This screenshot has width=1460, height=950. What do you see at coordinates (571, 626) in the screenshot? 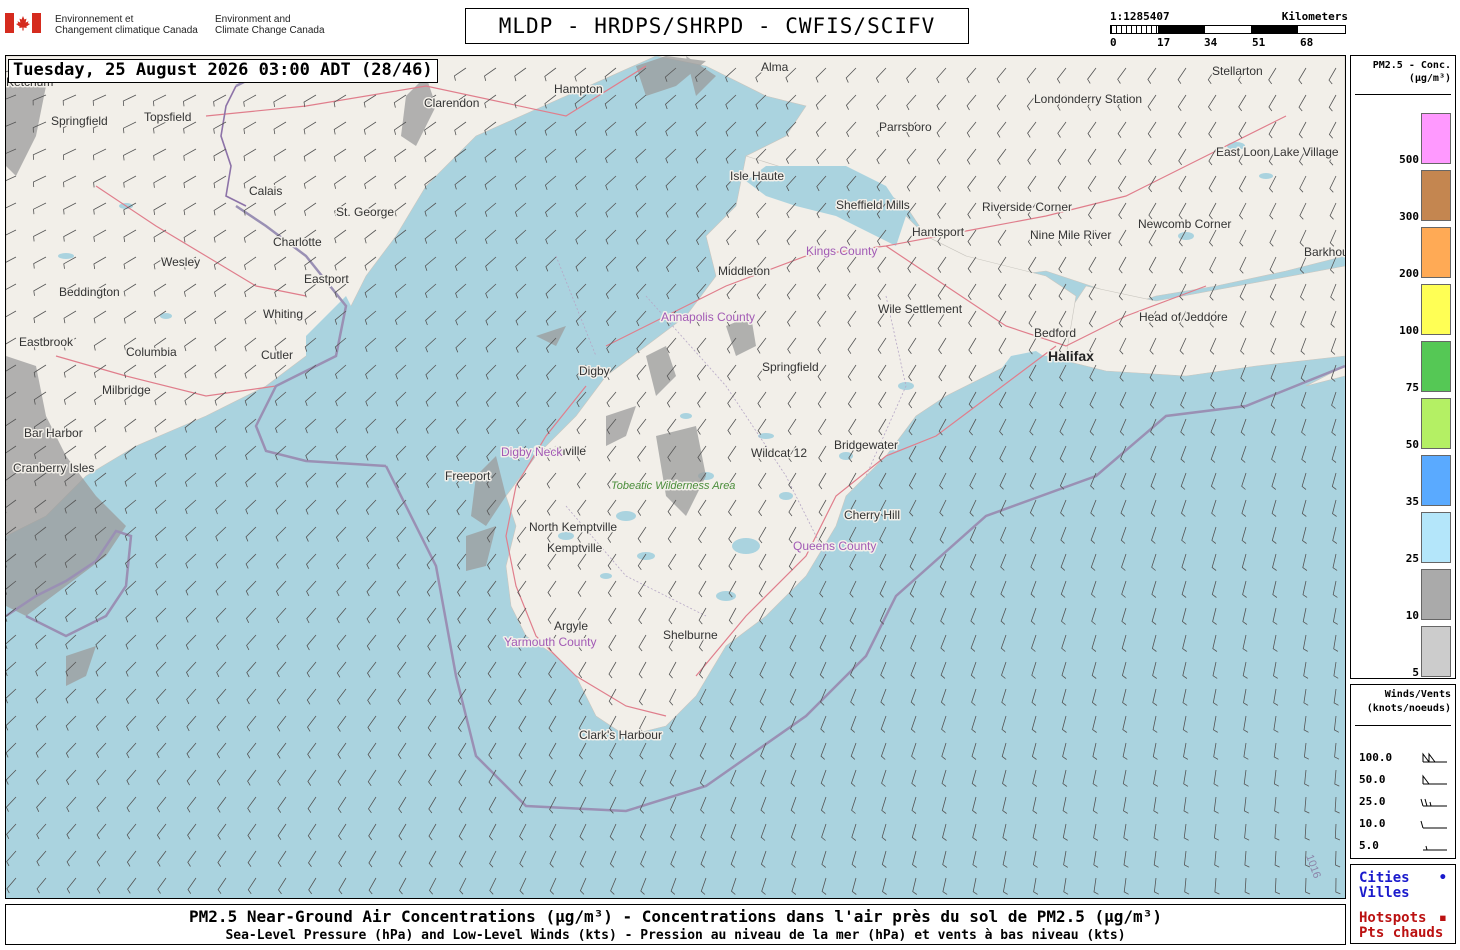
I see `place-label: Argyle` at bounding box center [571, 626].